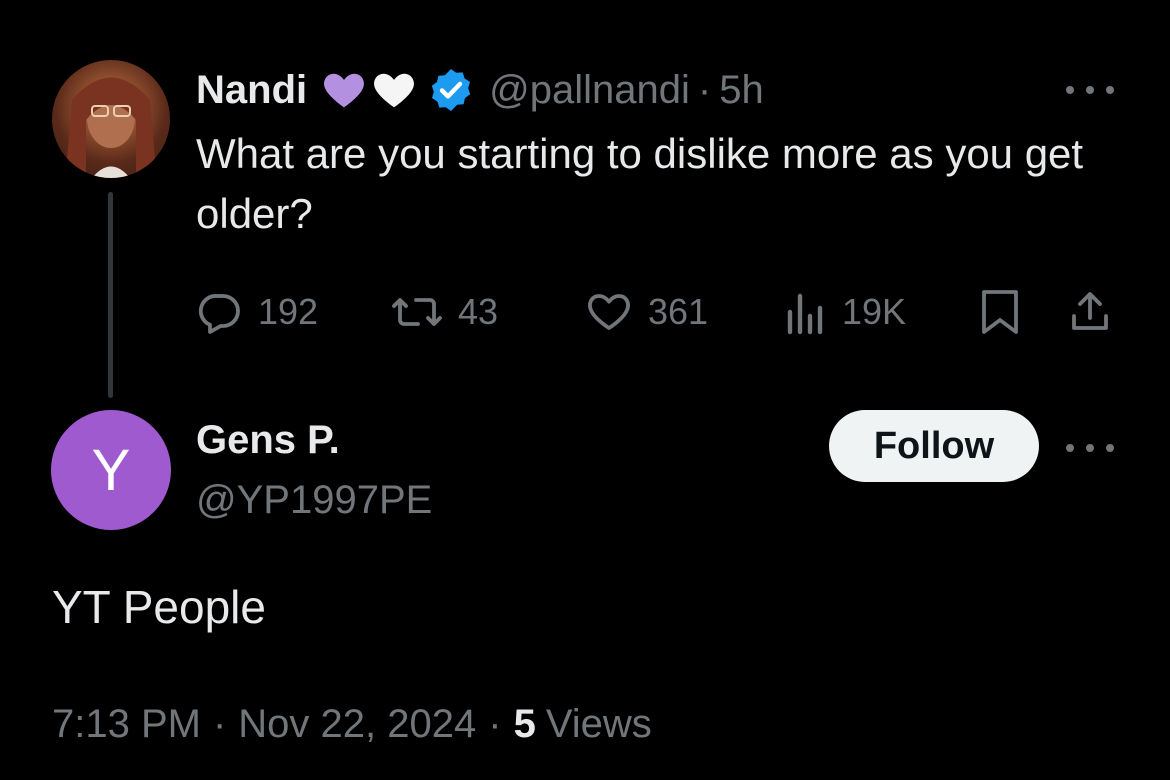  Describe the element at coordinates (357, 724) in the screenshot. I see `post-date: Nov 22, 2024` at that location.